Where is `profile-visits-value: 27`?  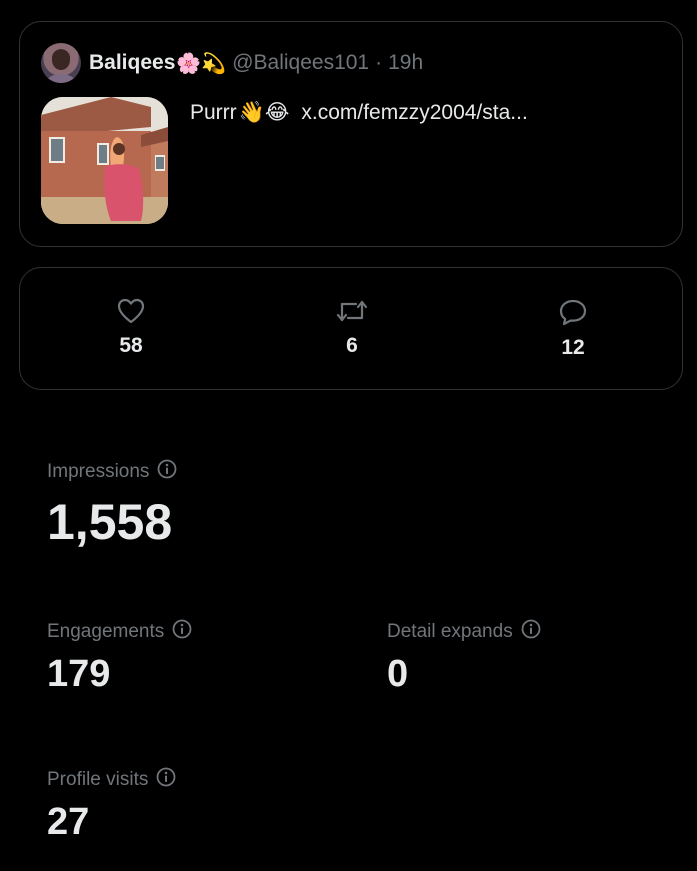
profile-visits-value: 27 is located at coordinates (68, 822).